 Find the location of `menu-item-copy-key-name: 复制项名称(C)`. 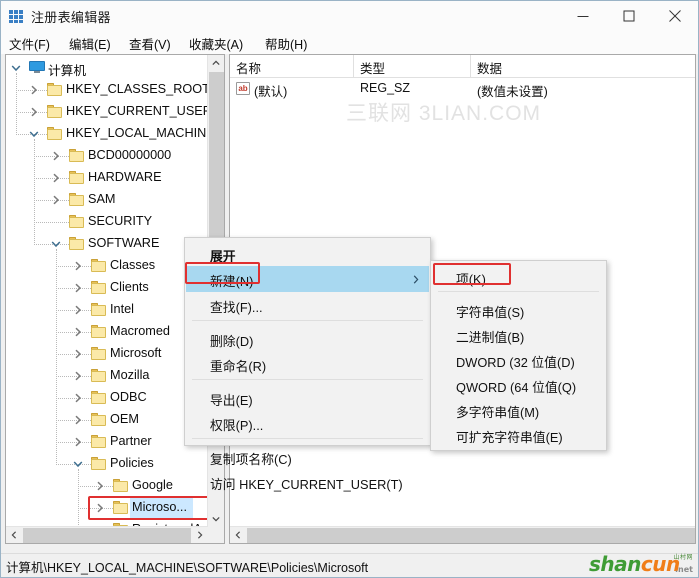

menu-item-copy-key-name: 复制项名称(C) is located at coordinates (307, 457).